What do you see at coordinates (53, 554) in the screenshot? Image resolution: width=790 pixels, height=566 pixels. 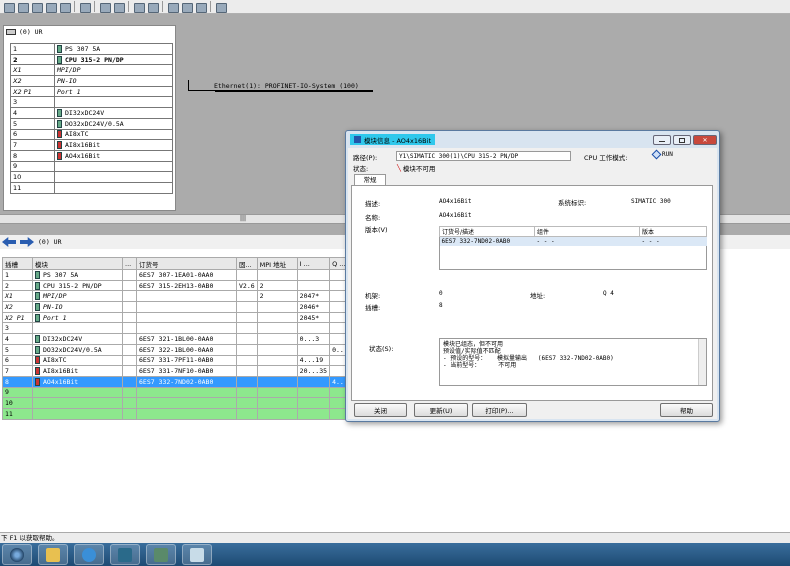 I see `taskbar-explorer` at bounding box center [53, 554].